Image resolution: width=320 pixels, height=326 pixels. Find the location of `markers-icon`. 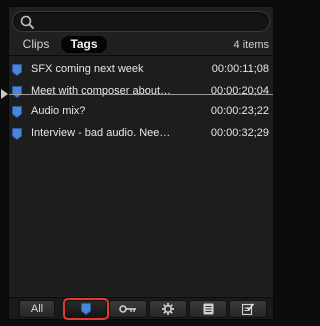

markers-icon is located at coordinates (86, 309).